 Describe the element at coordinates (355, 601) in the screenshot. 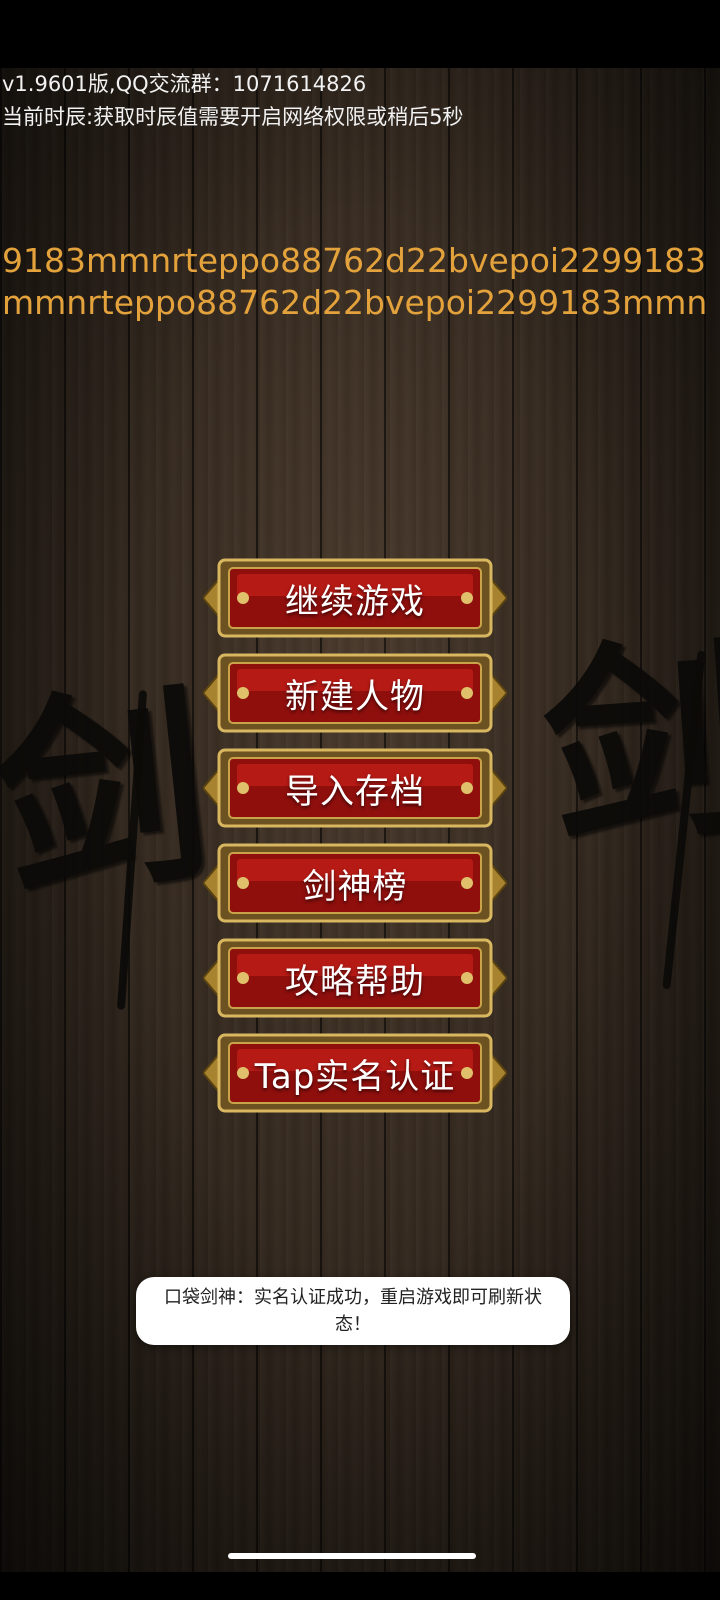

I see `continue-game-label: 继续游戏` at that location.